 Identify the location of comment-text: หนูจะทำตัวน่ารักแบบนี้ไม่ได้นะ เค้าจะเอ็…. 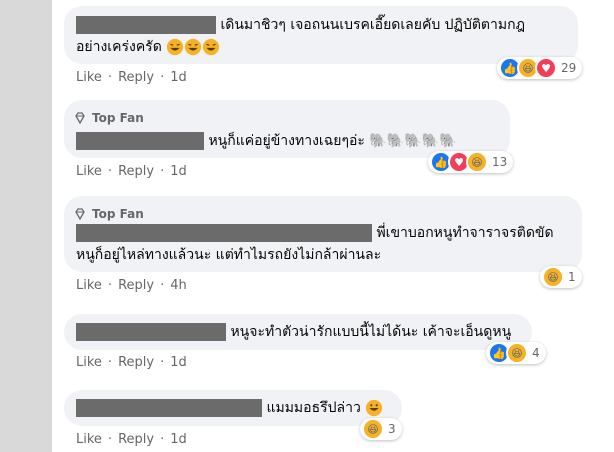
(371, 332).